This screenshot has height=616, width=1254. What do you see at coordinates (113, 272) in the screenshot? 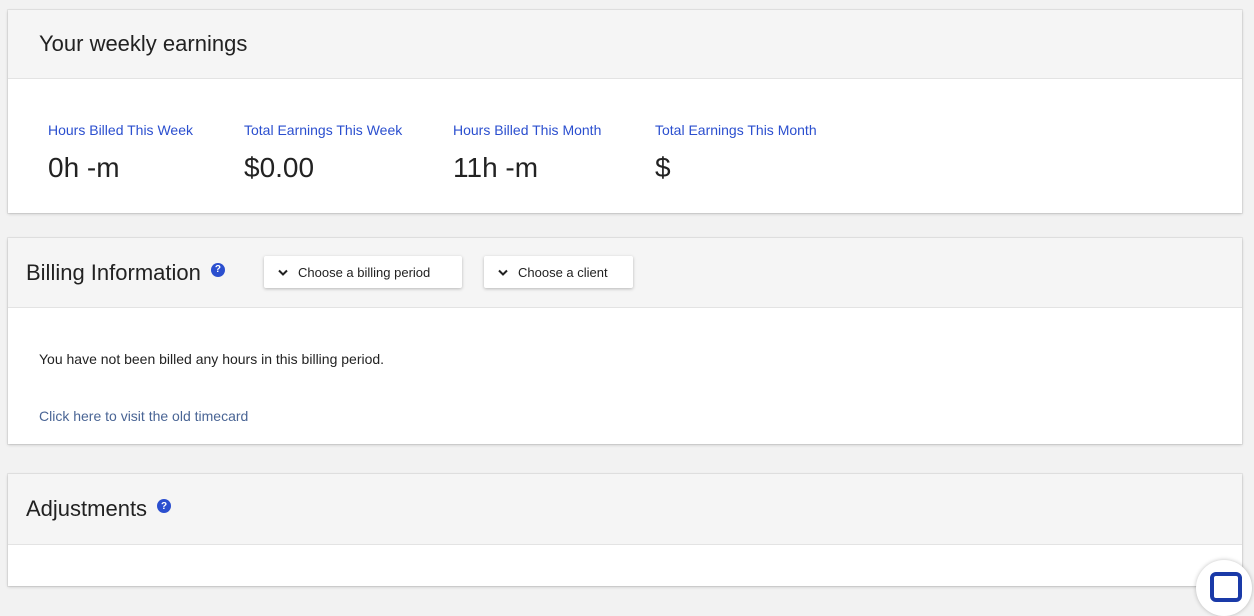
I see `billing-title-text: Billing Information` at bounding box center [113, 272].